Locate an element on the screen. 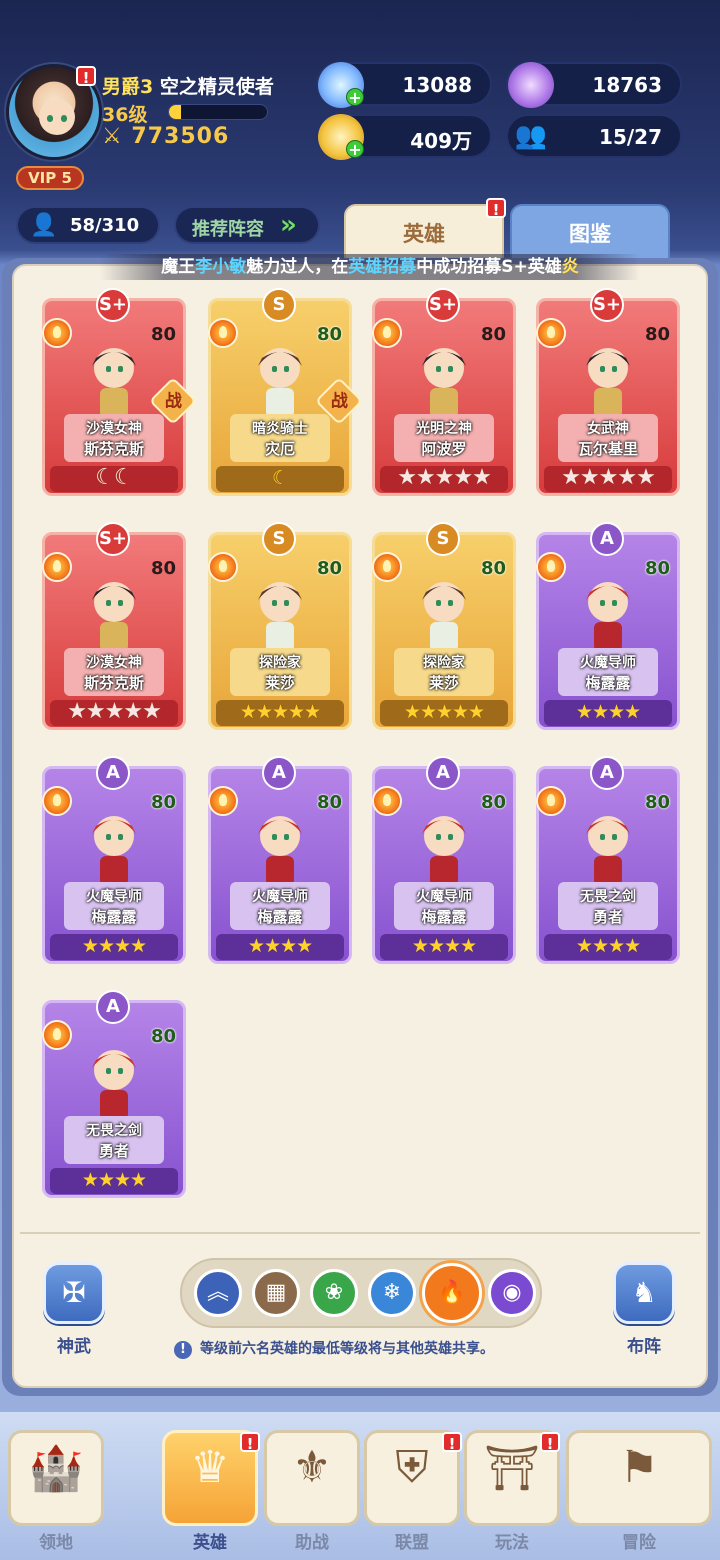 Image resolution: width=720 pixels, height=1560 pixels. nav-gameplay-label: 玩法 is located at coordinates (512, 1543).